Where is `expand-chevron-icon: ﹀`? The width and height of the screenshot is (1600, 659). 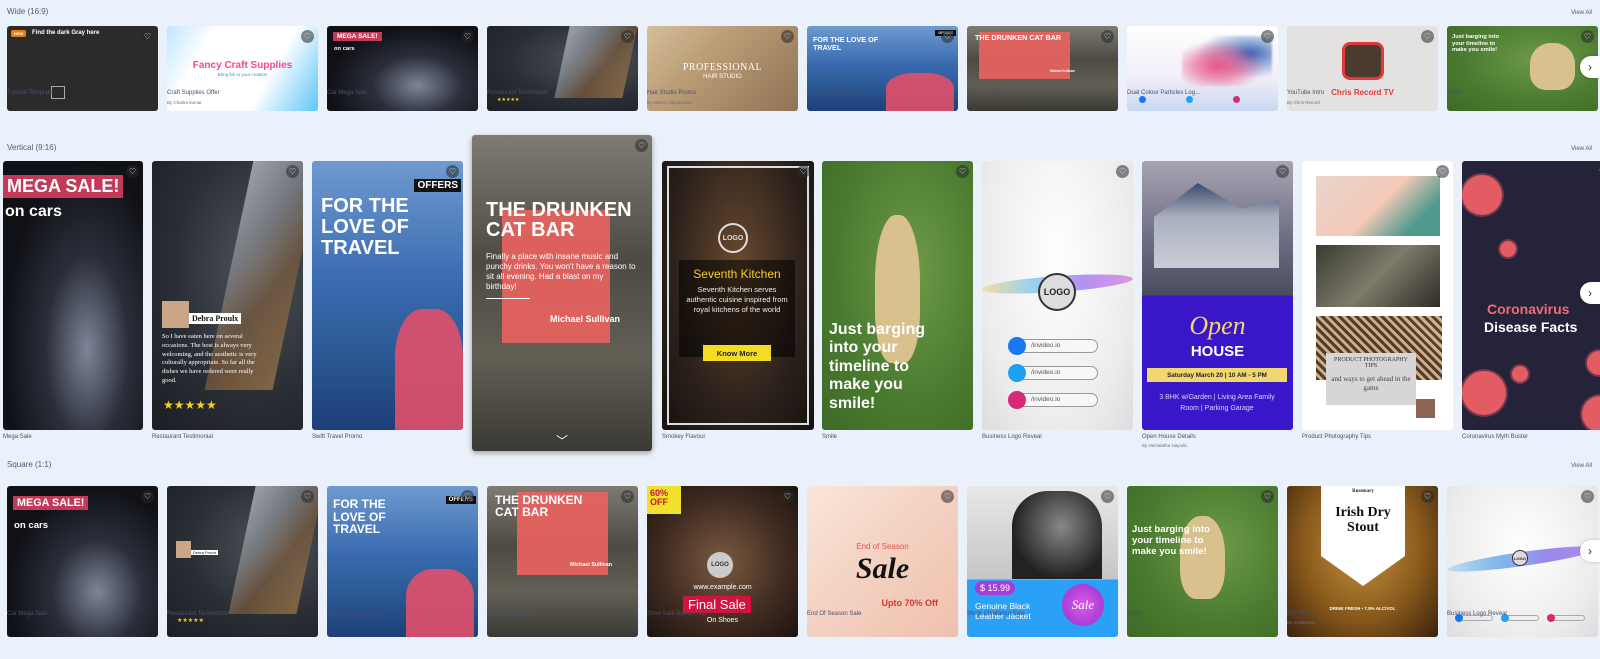 expand-chevron-icon: ﹀ is located at coordinates (562, 441).